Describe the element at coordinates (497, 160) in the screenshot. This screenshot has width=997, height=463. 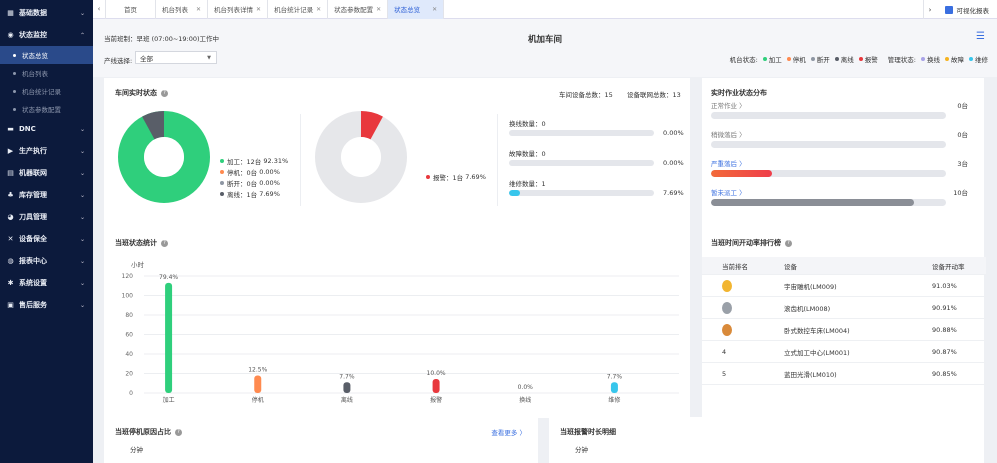
I see `divider` at that location.